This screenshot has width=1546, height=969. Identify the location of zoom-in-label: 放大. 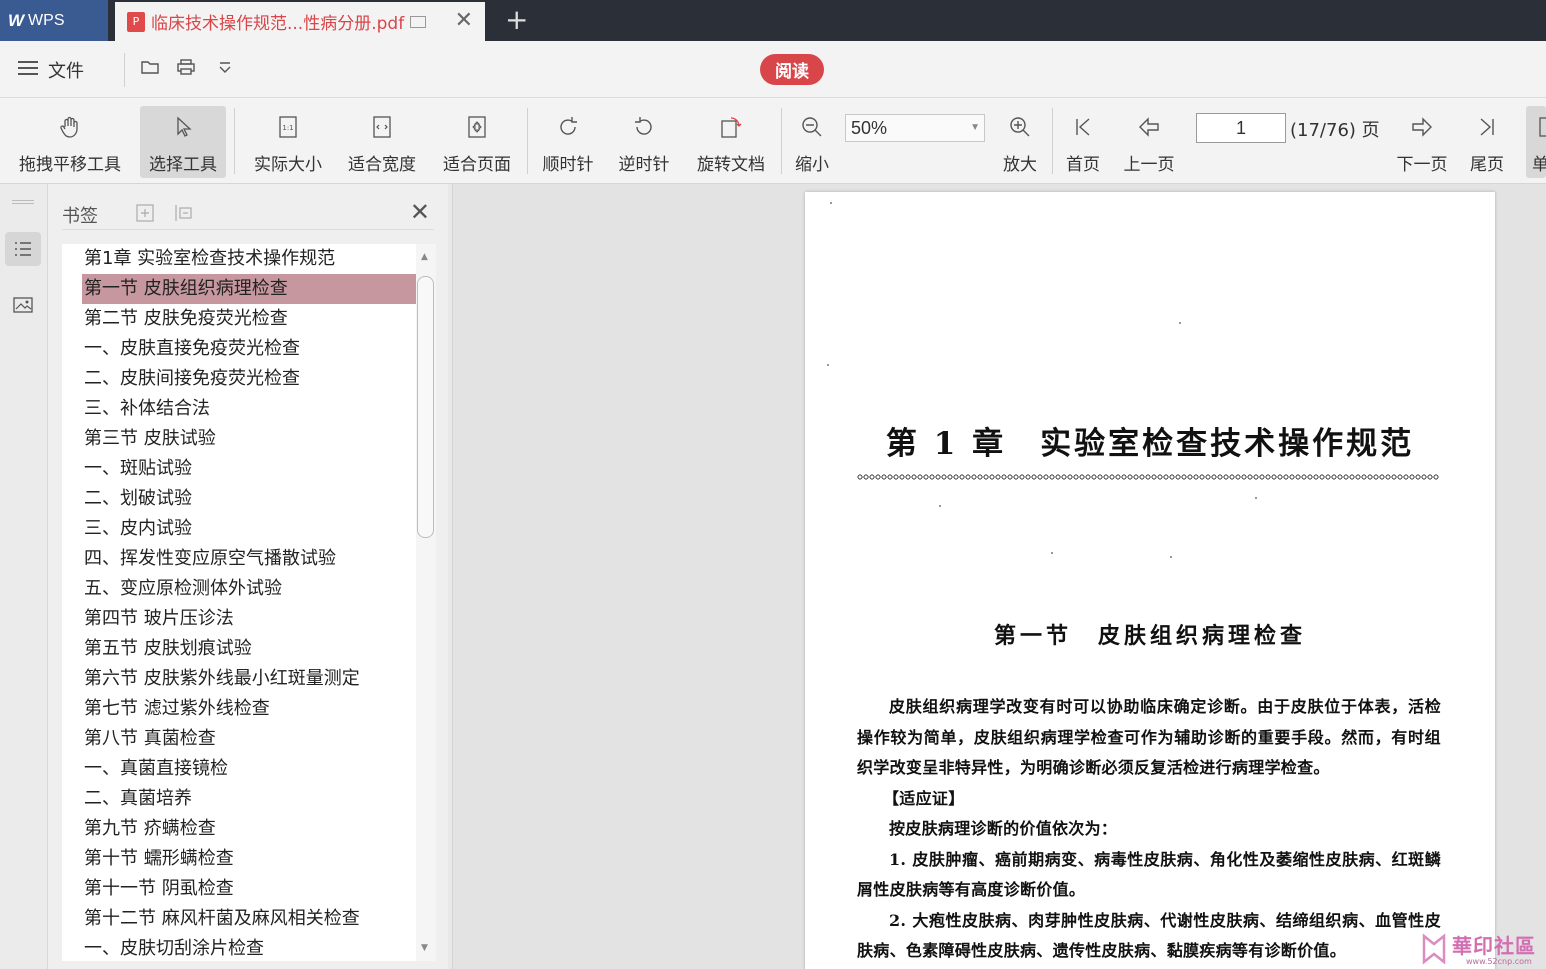
(1020, 165).